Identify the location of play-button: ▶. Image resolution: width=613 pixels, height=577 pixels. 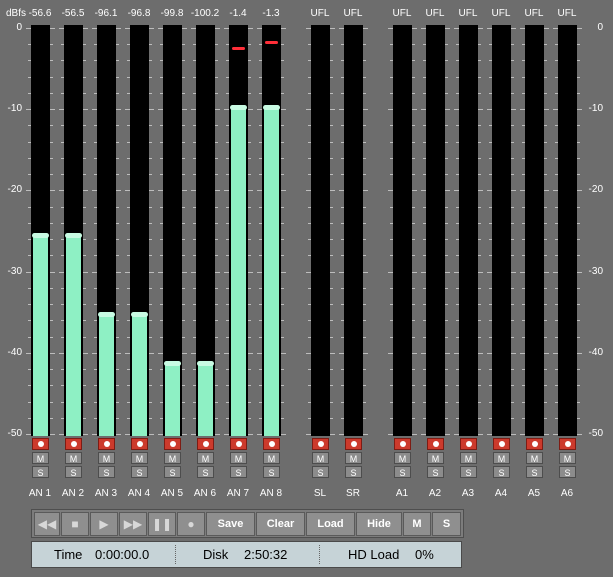
(104, 524).